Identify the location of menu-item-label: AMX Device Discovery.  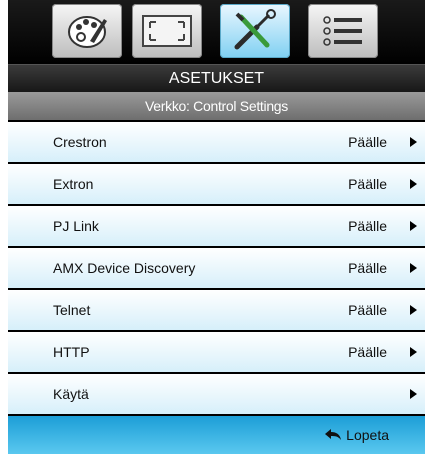
(124, 268).